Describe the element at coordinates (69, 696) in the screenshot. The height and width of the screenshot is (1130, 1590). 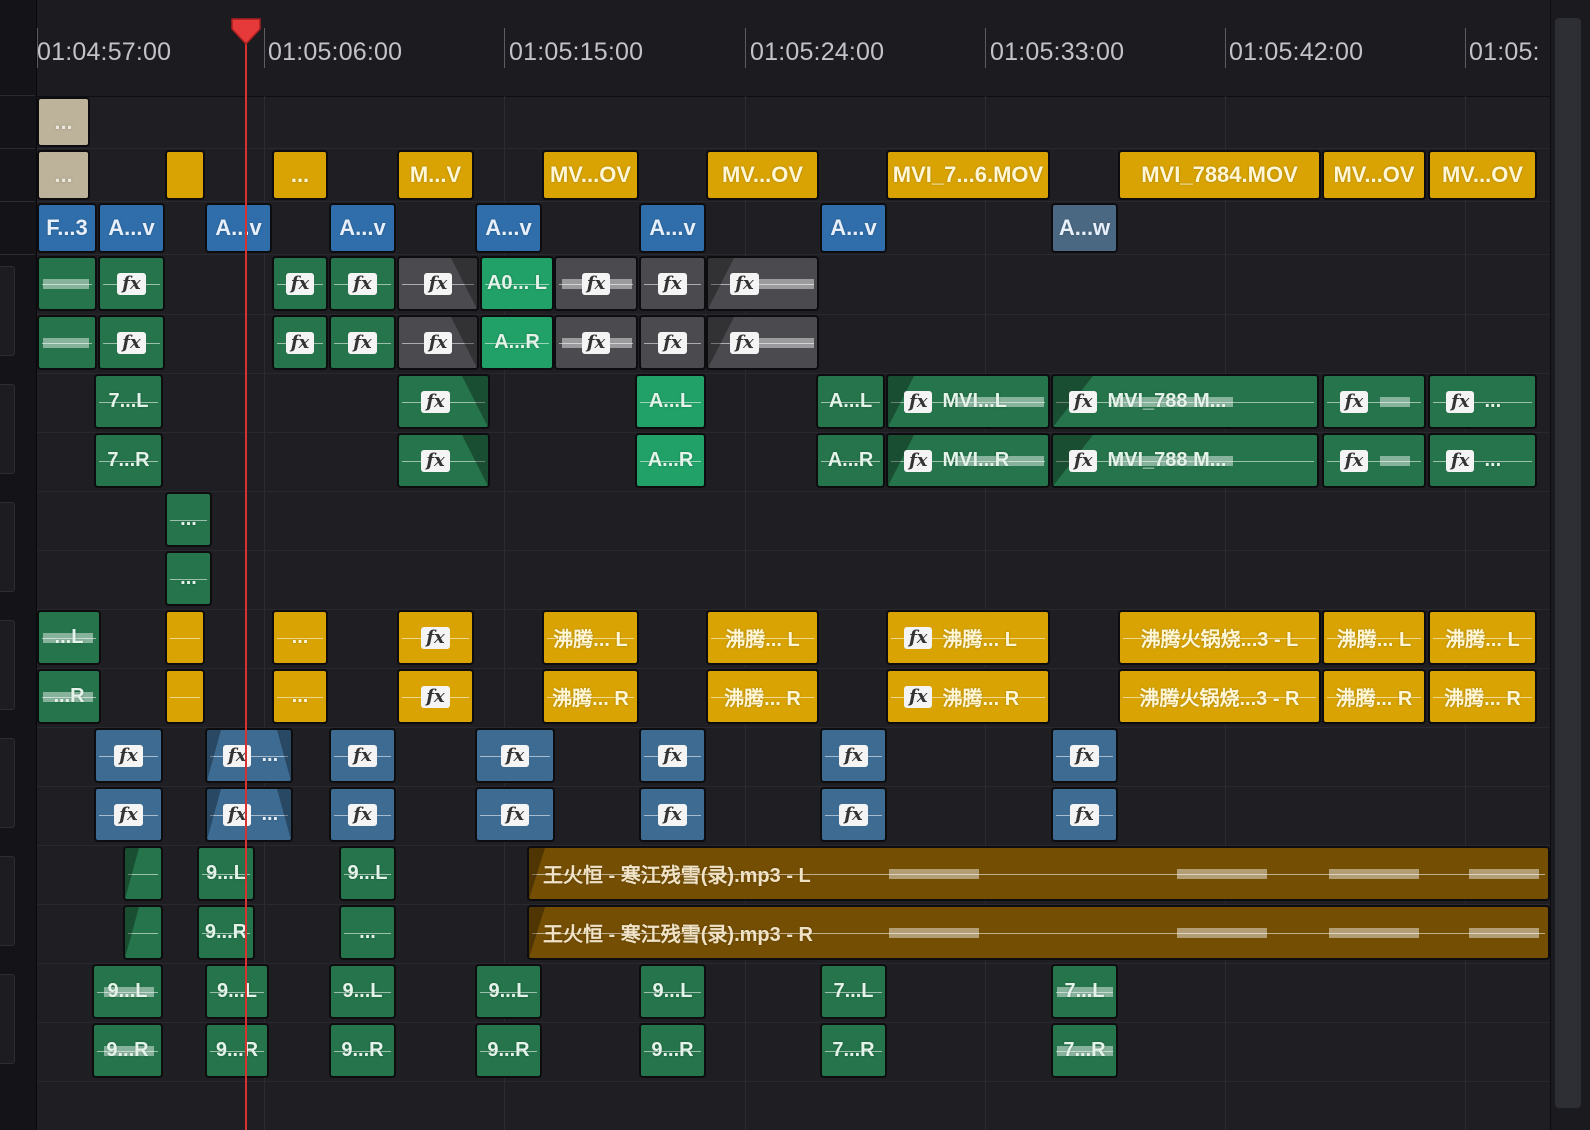
I see `audio-clip: ...R` at that location.